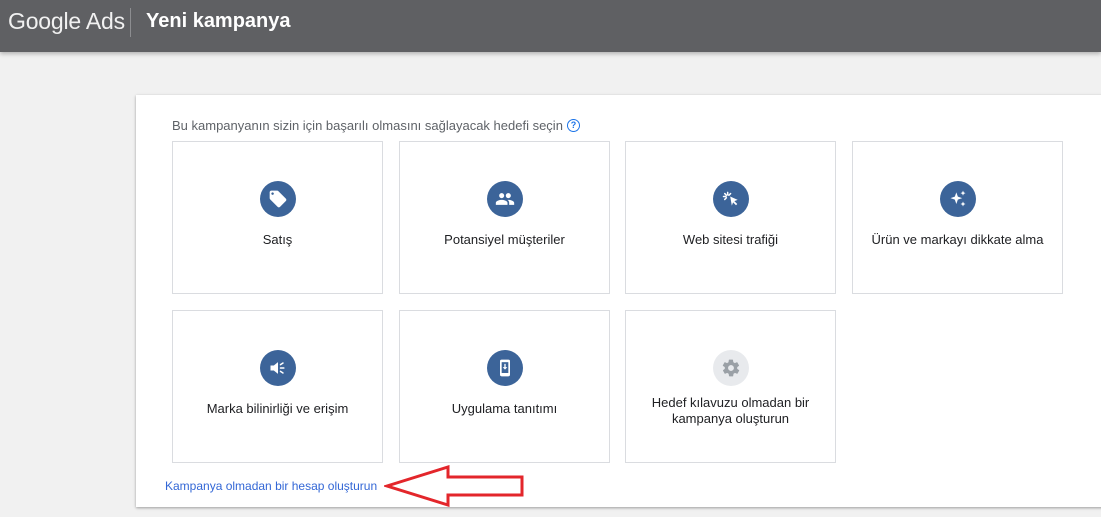  I want to click on tag-icon, so click(277, 199).